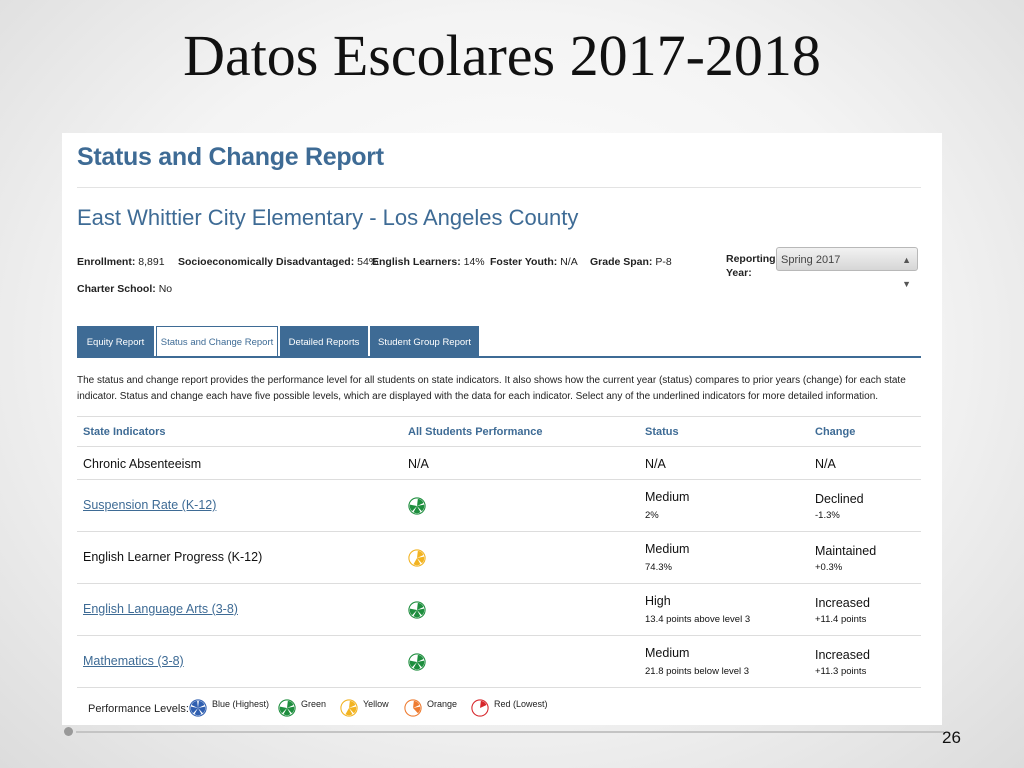 Image resolution: width=1024 pixels, height=768 pixels. I want to click on divider, so click(499, 187).